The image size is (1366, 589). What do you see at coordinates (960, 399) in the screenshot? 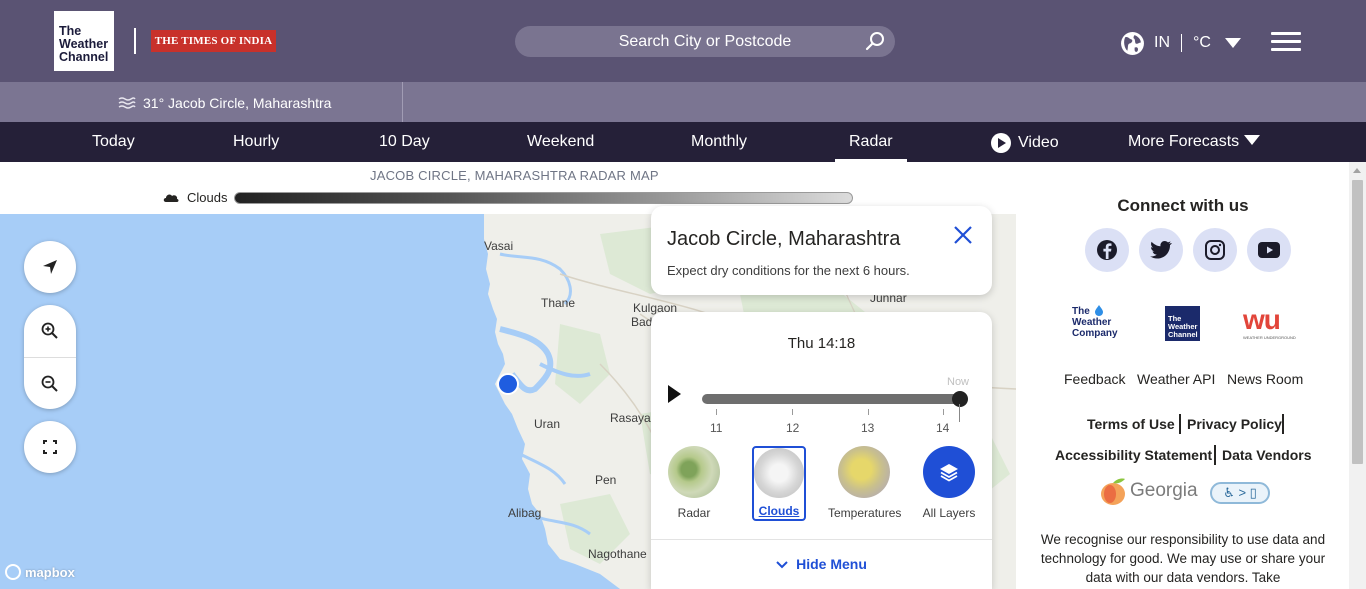
I see `timeline-thumb` at bounding box center [960, 399].